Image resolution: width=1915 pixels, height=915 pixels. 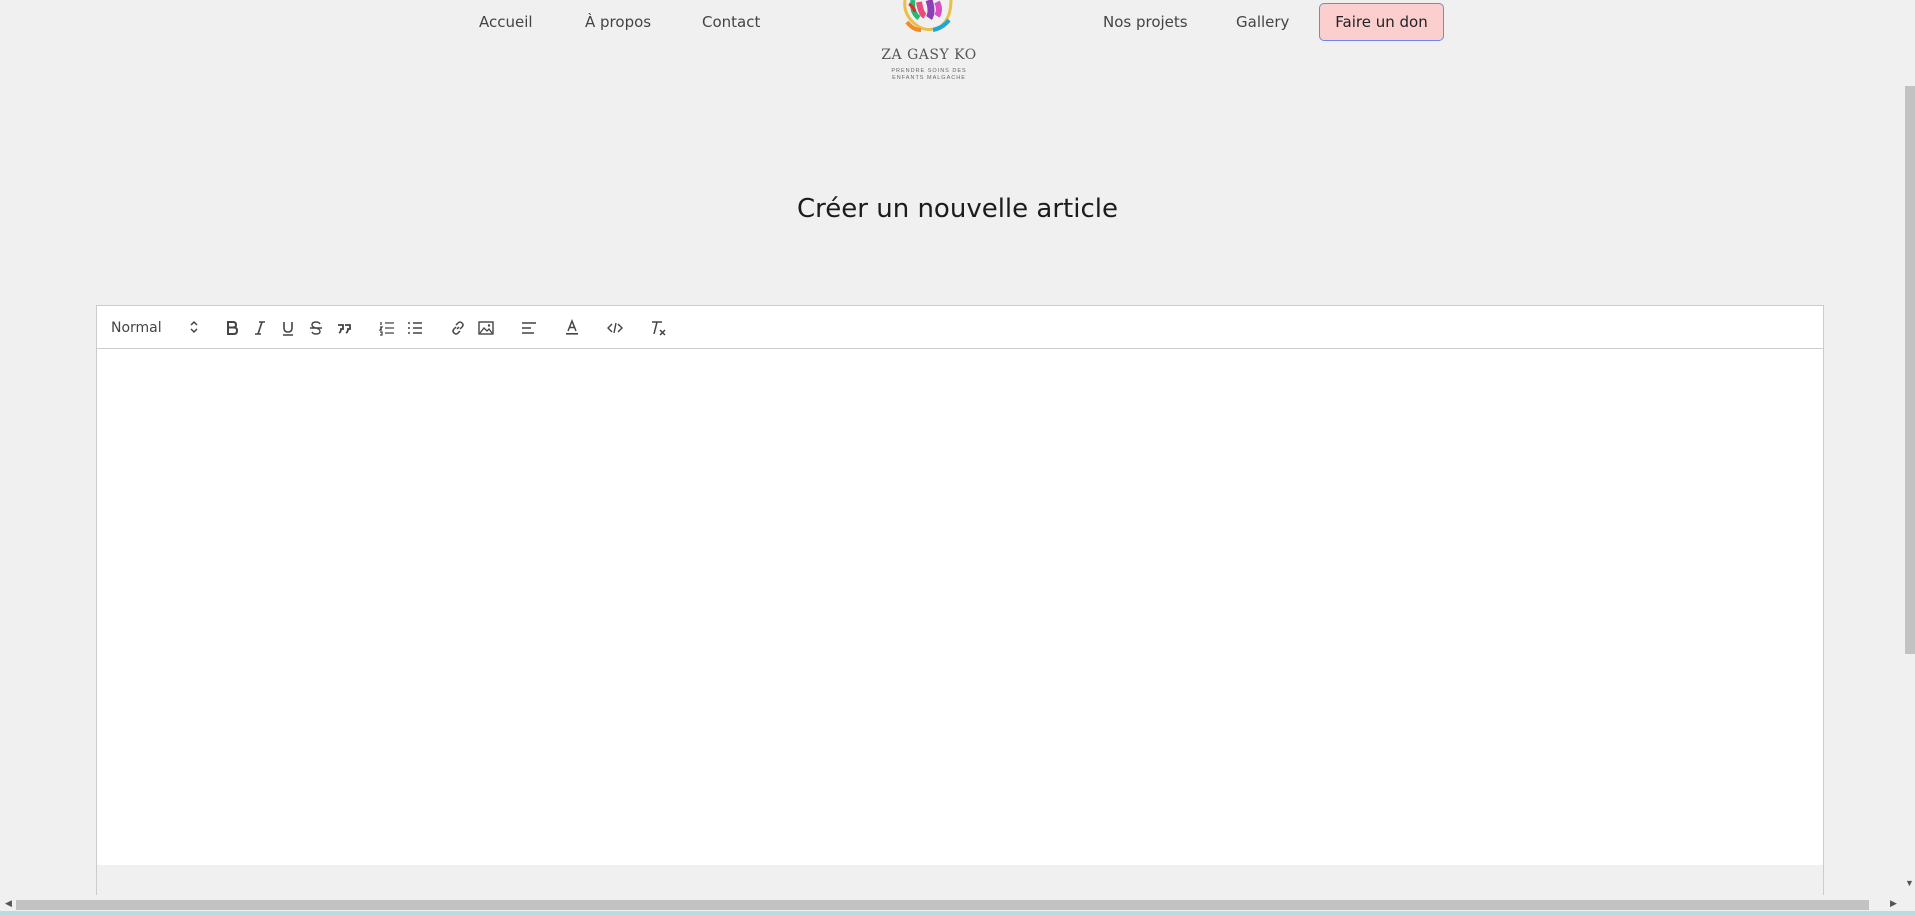 I want to click on ordered-list-icon, so click(x=386, y=329).